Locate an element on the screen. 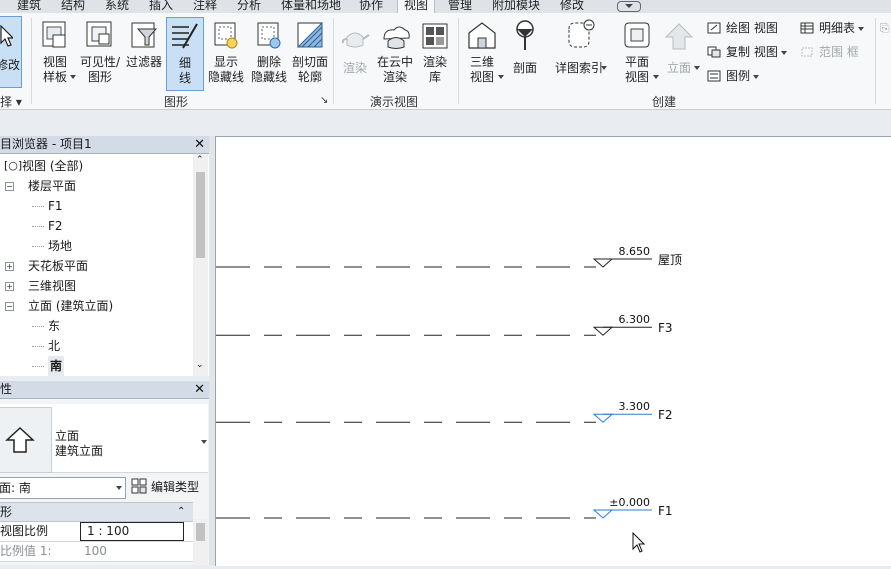  tree-item: 北 is located at coordinates (54, 346).